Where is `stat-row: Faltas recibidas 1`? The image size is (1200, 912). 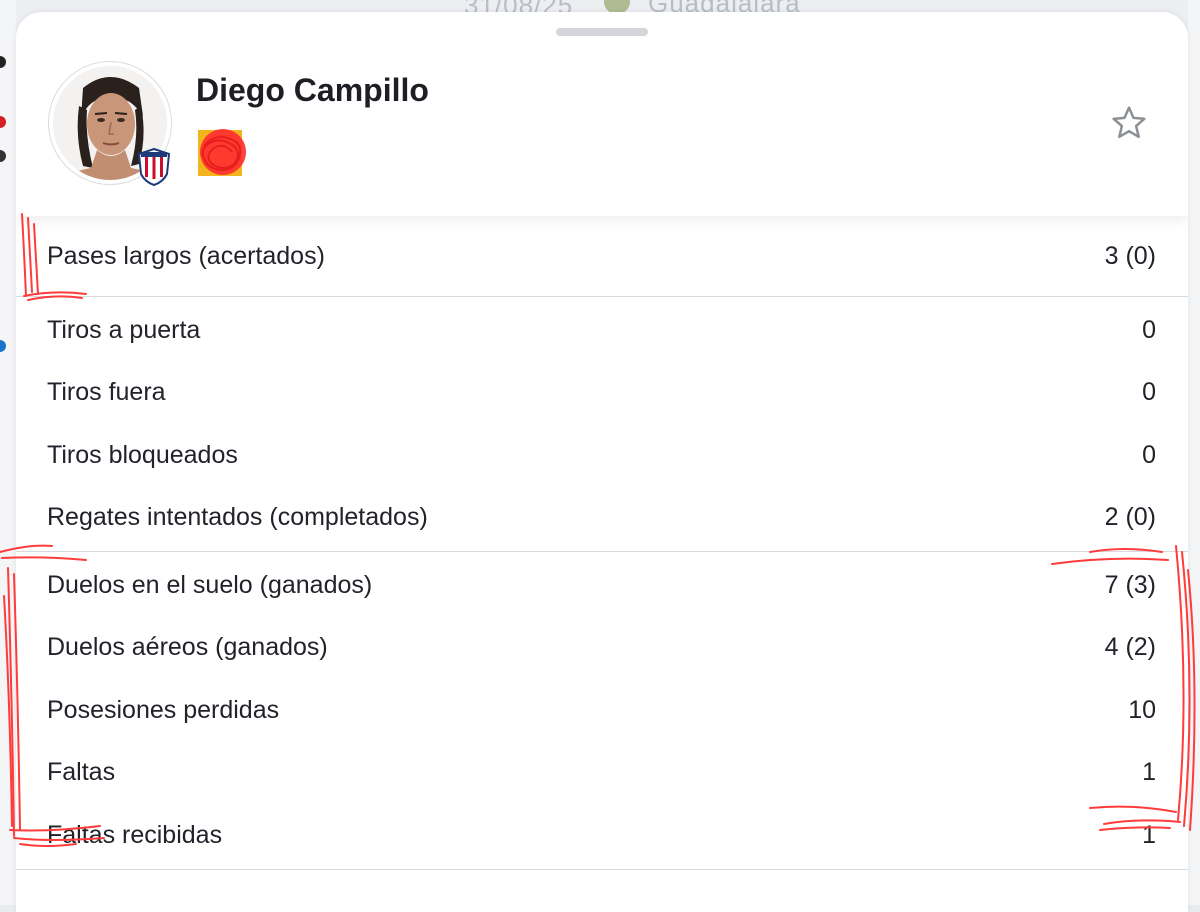
stat-row: Faltas recibidas 1 is located at coordinates (602, 835).